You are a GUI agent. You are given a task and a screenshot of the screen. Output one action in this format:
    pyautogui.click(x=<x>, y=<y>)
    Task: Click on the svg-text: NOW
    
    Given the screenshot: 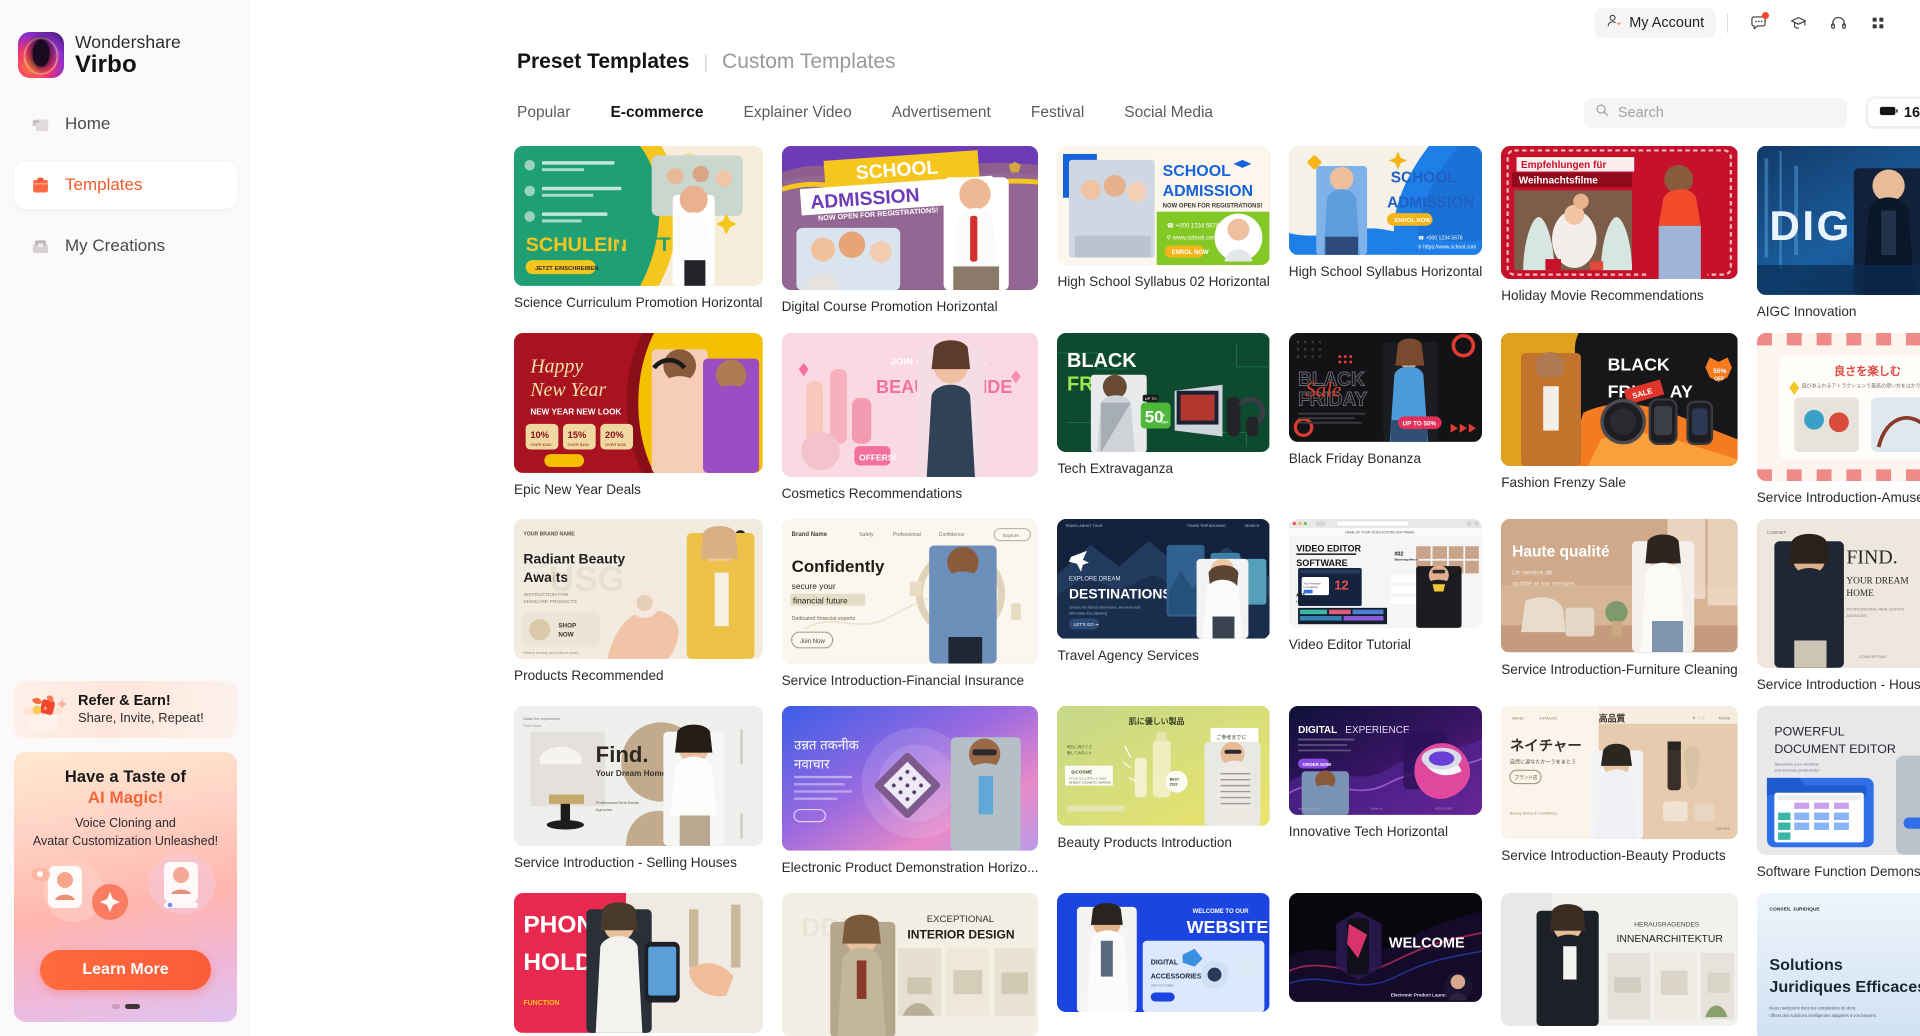 What is the action you would take?
    pyautogui.click(x=565, y=635)
    